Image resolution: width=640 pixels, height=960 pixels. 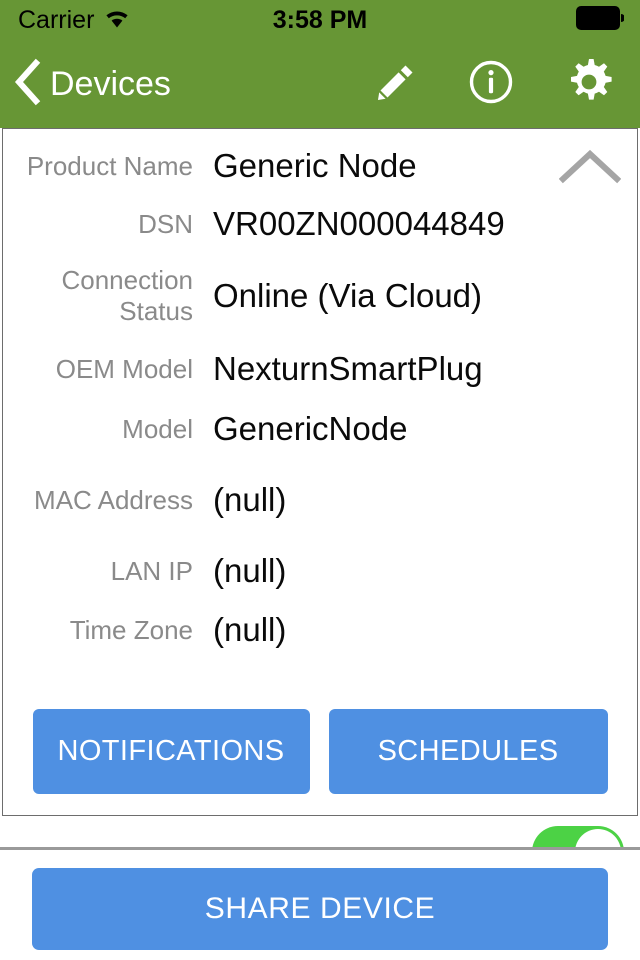 What do you see at coordinates (320, 909) in the screenshot?
I see `share-device-button: SHARE DEVICE` at bounding box center [320, 909].